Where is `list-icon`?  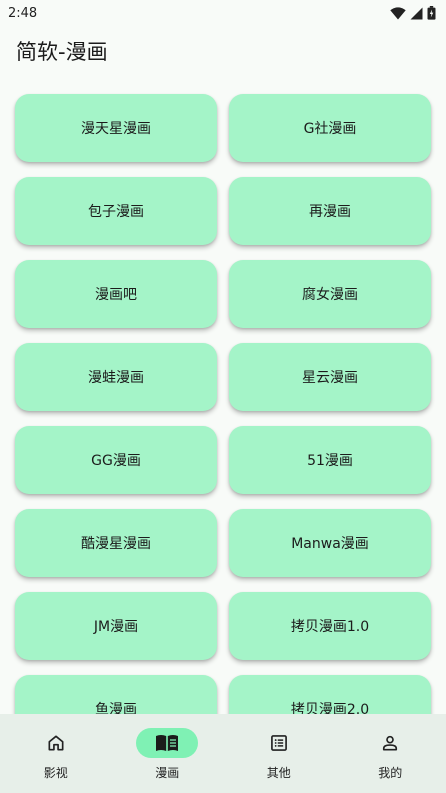 list-icon is located at coordinates (278, 743).